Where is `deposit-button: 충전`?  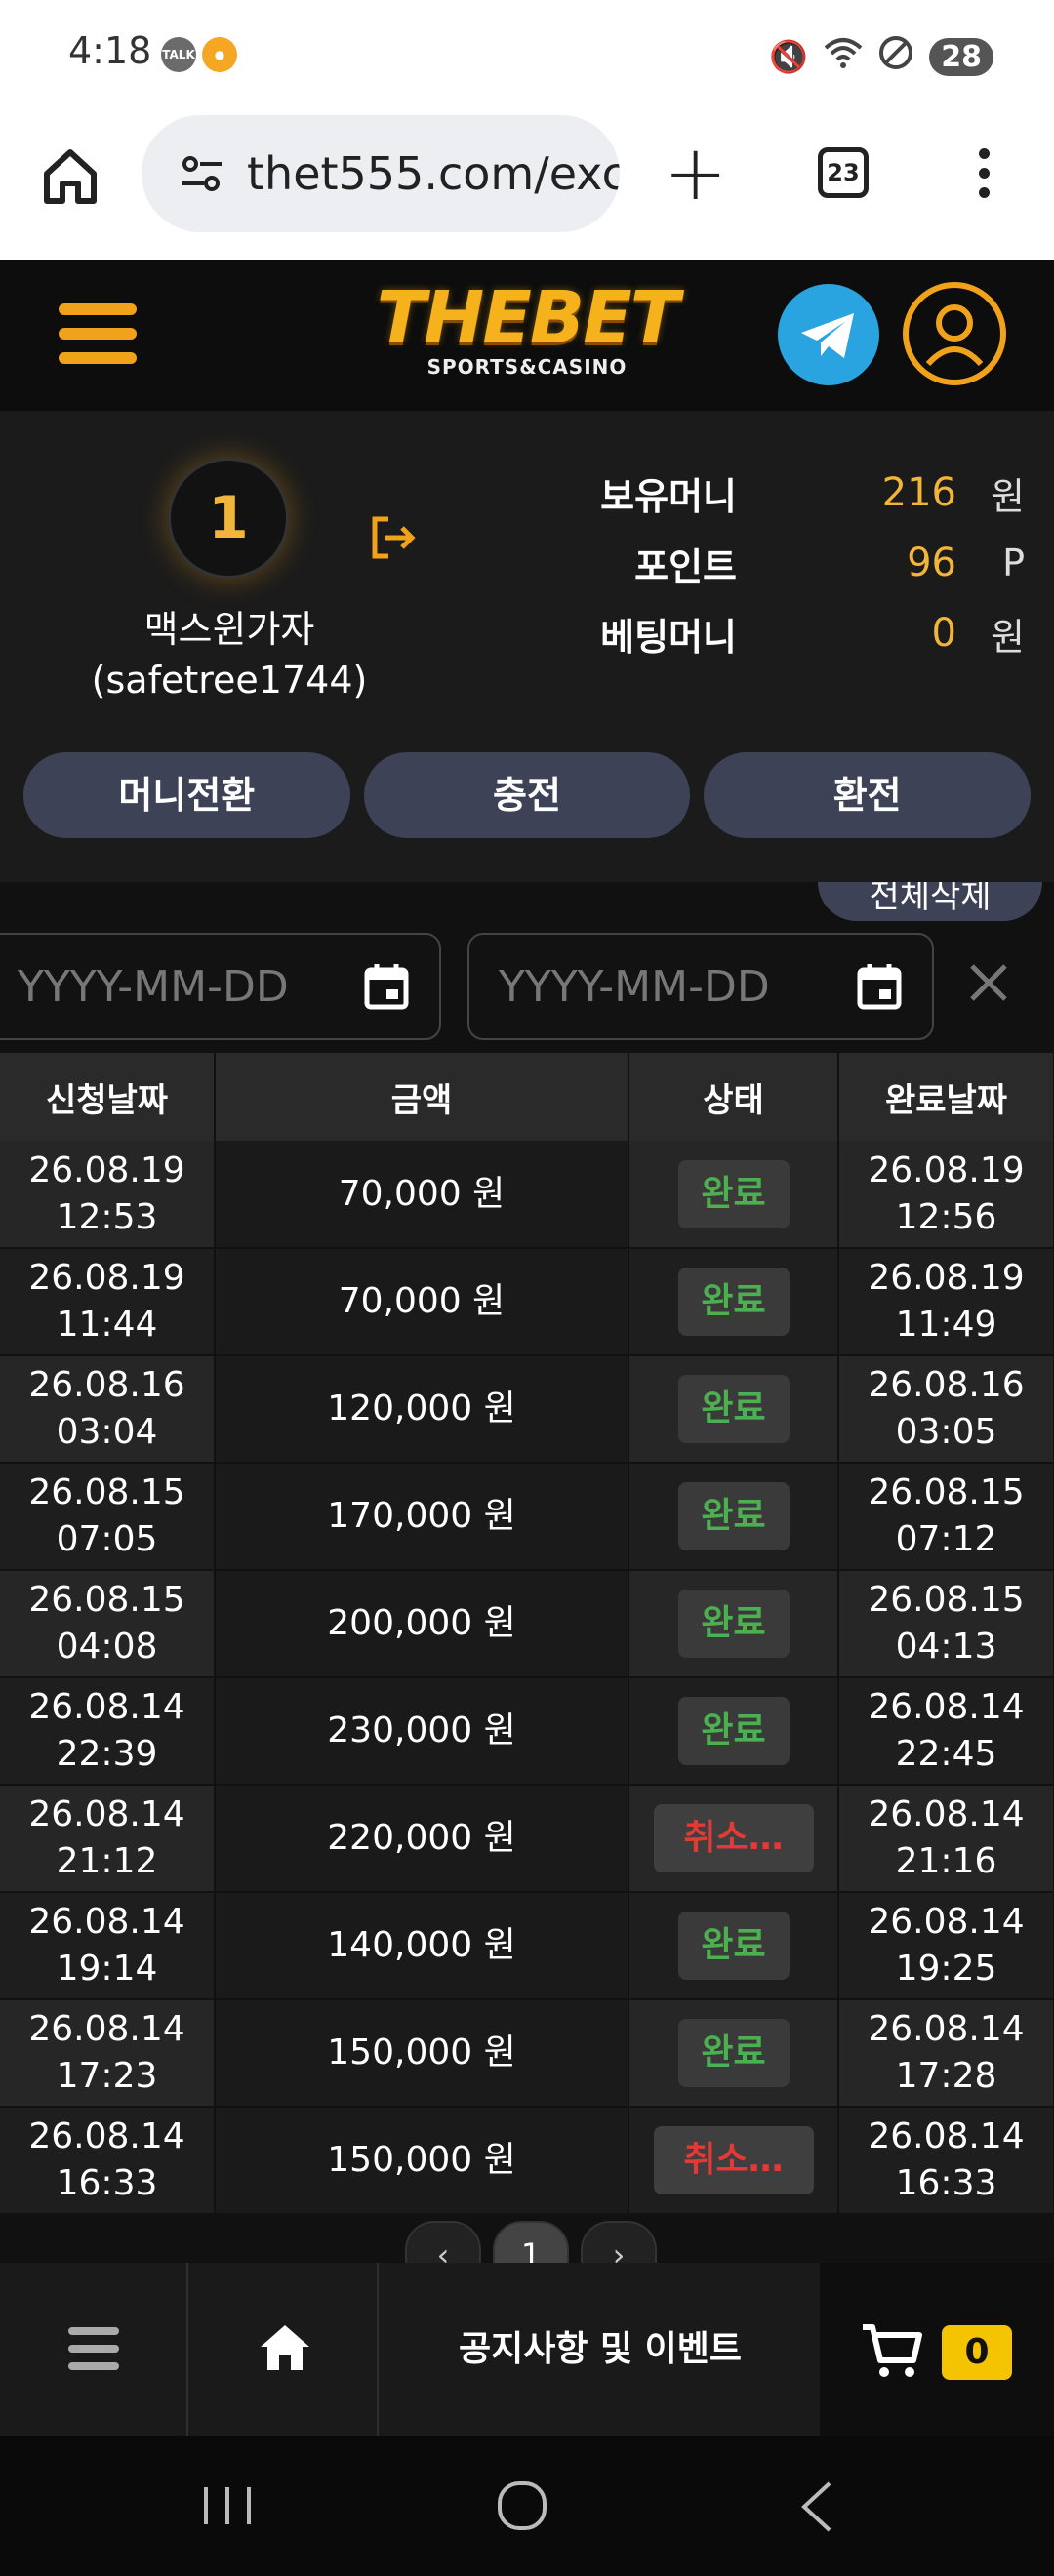
deposit-button: 충전 is located at coordinates (527, 795).